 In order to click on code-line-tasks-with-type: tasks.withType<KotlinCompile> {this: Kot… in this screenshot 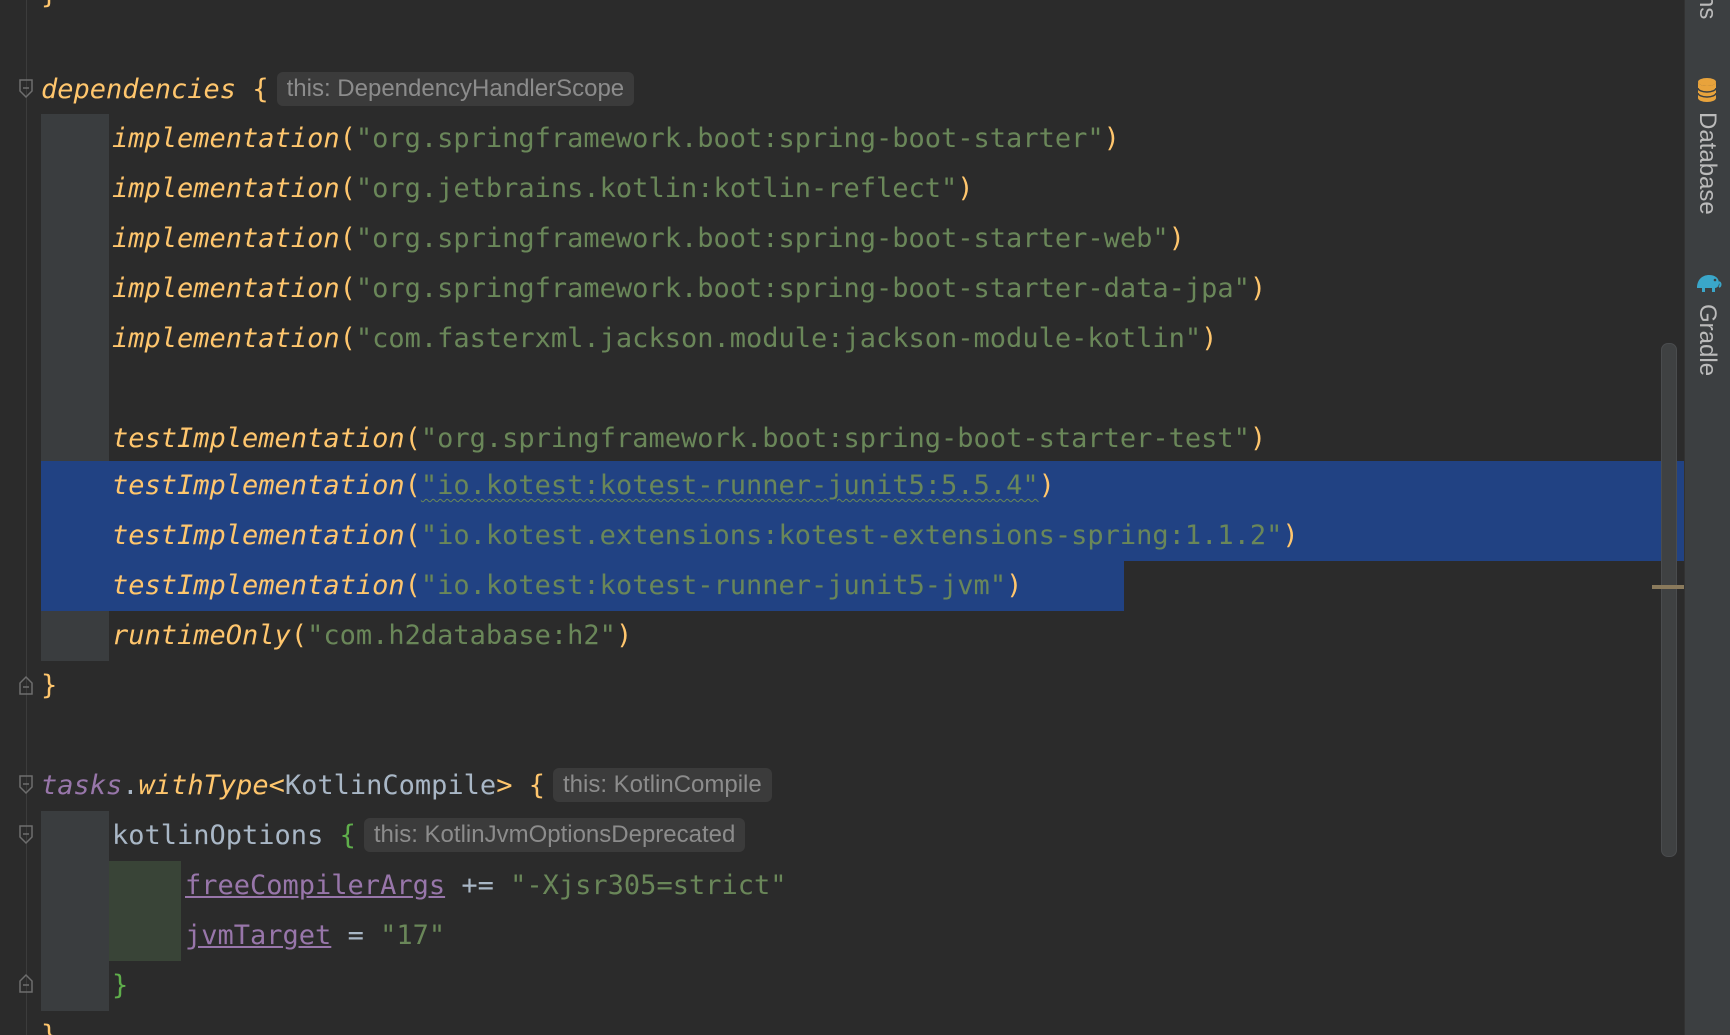, I will do `click(842, 786)`.